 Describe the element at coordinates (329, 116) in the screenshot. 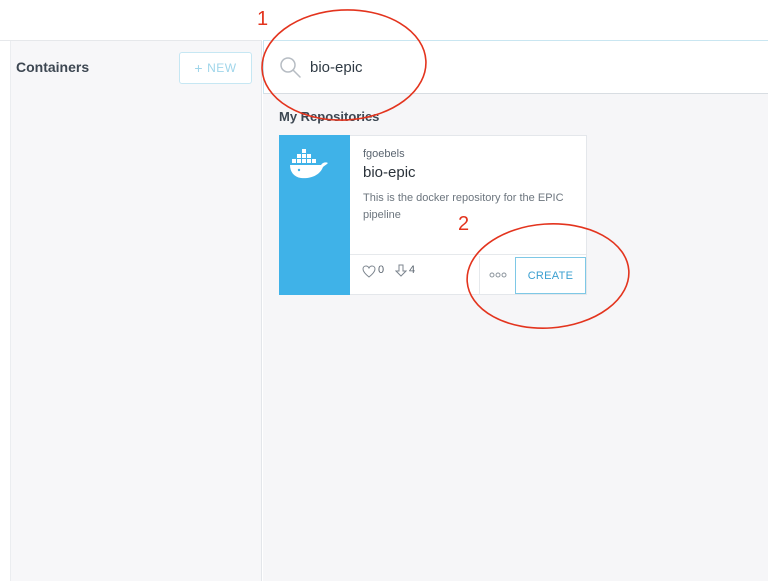

I see `section-title-my-repositories: My Repositories` at that location.